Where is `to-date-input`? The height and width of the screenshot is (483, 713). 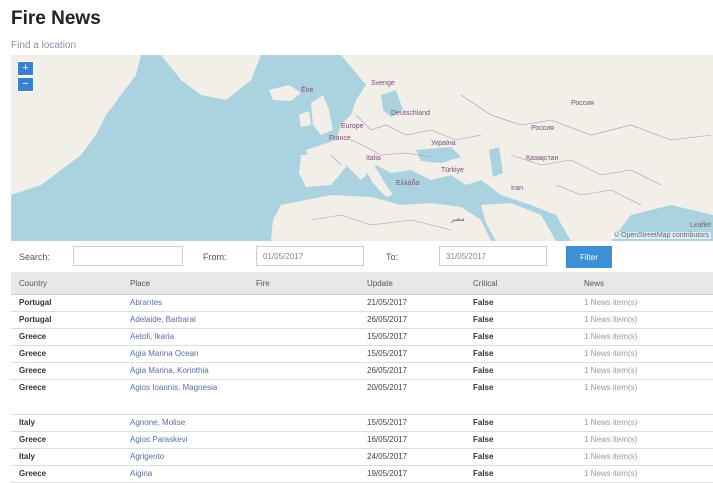 to-date-input is located at coordinates (493, 256).